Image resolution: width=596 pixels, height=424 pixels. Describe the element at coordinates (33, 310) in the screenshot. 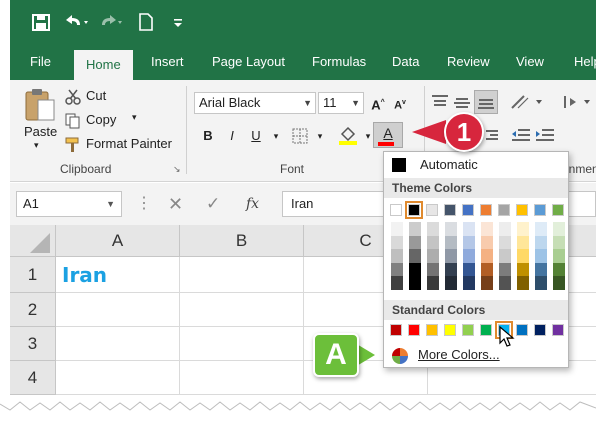

I see `row-header-2: 2` at that location.